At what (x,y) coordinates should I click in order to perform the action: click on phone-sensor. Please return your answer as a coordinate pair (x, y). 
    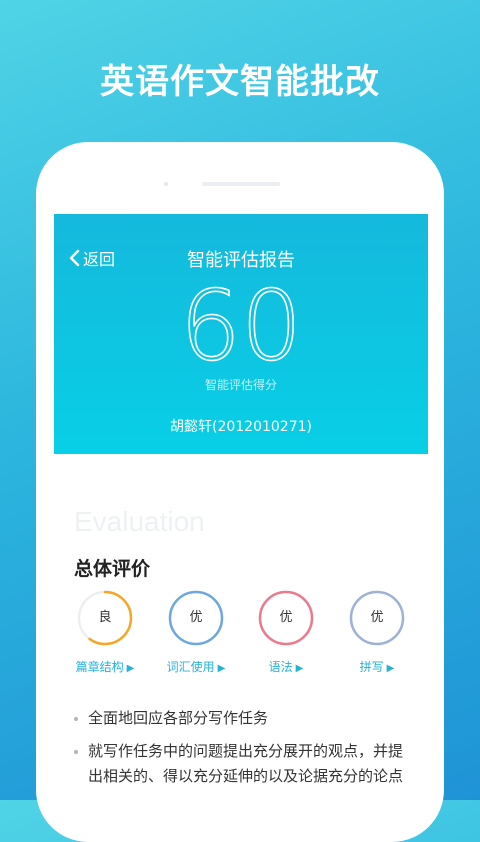
    Looking at the image, I should click on (166, 184).